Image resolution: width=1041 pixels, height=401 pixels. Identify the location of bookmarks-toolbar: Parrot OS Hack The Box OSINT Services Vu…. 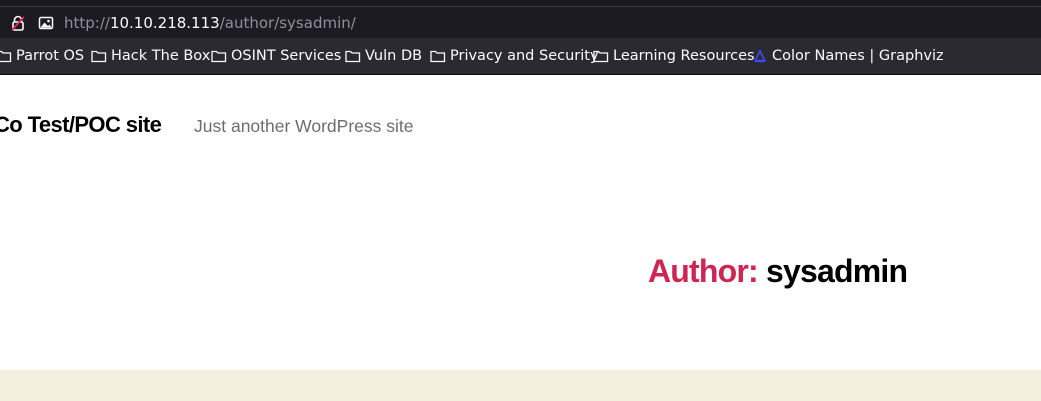
(520, 56).